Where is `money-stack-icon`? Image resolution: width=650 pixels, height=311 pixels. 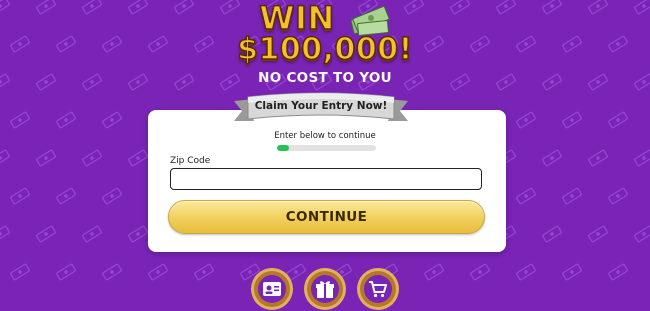
money-stack-icon is located at coordinates (370, 20).